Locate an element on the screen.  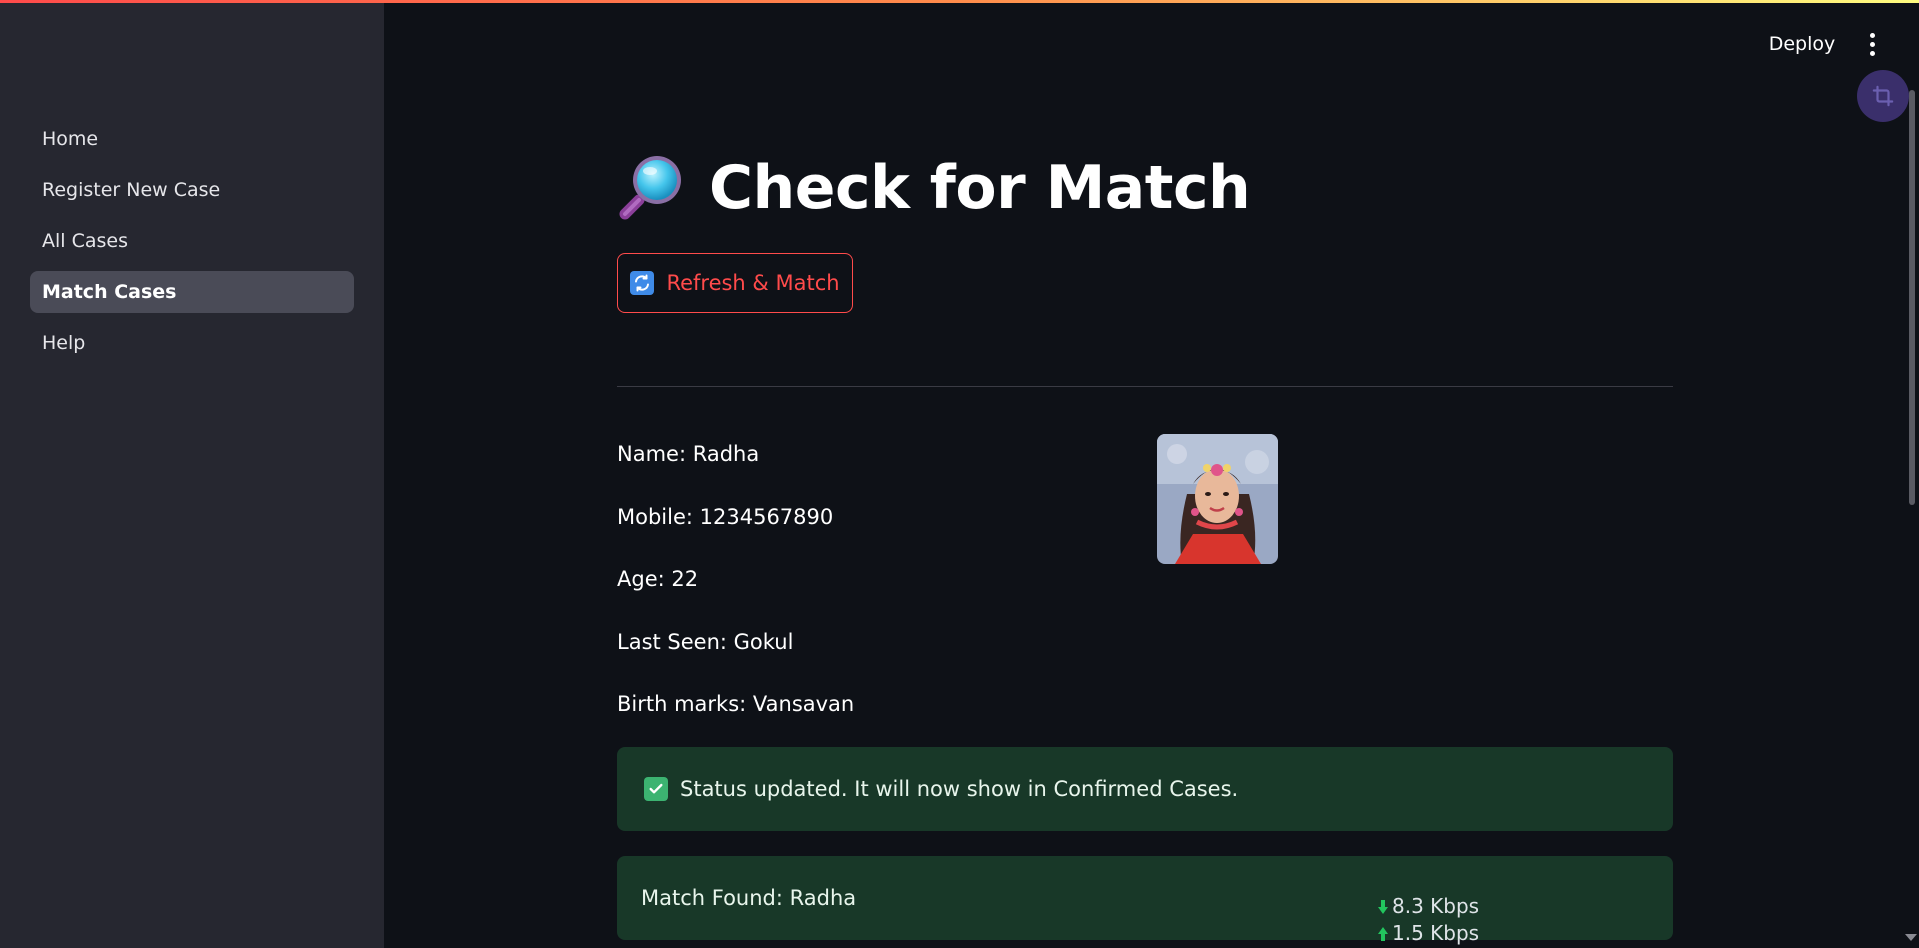
download-speed-row: 8.3 Kbps is located at coordinates (1428, 906).